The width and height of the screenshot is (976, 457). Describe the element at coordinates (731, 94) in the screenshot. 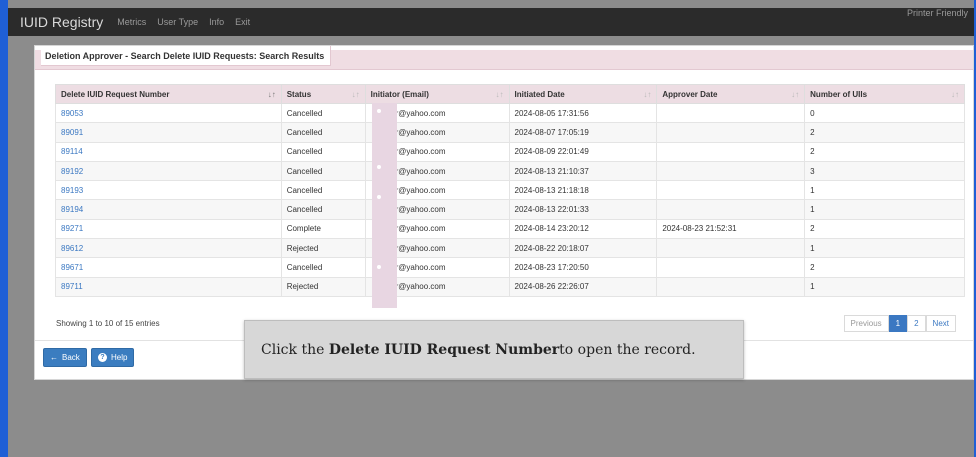

I see `col-approver-date: Approver Date ↓↑` at that location.